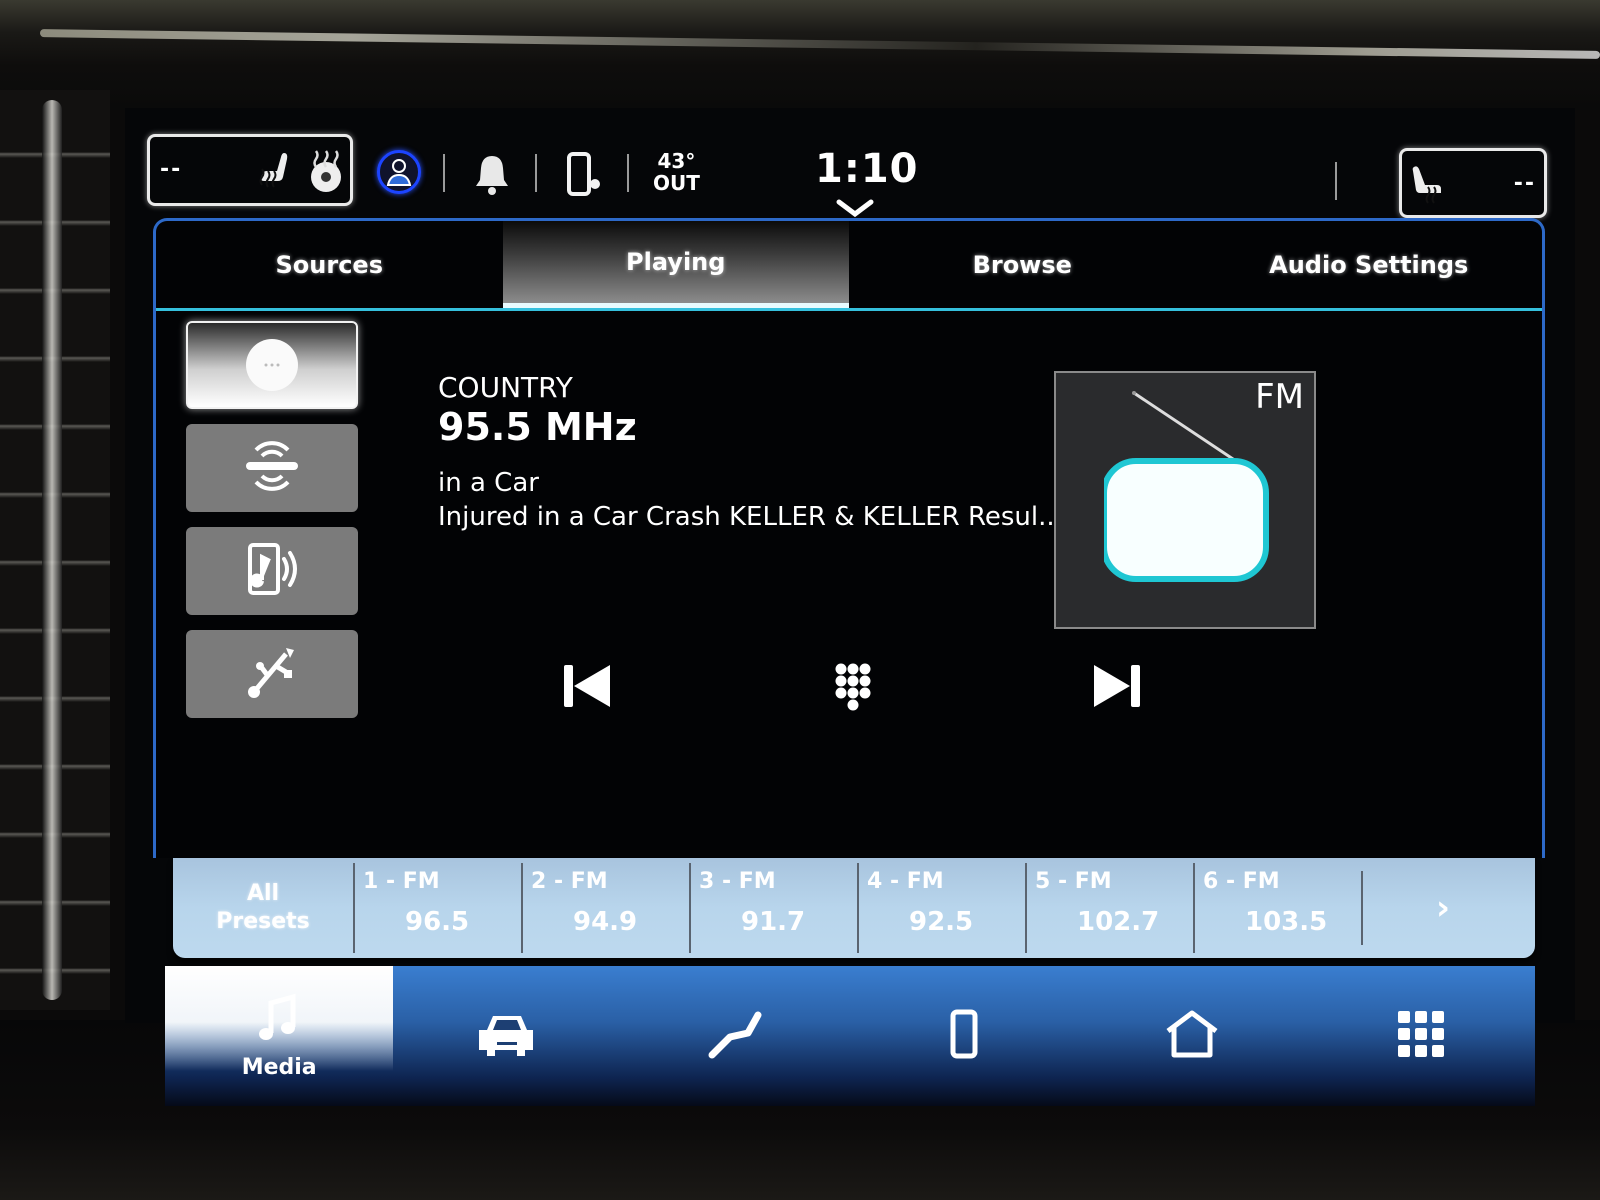 This screenshot has height=1200, width=1600. I want to click on nav-media: Media, so click(279, 1036).